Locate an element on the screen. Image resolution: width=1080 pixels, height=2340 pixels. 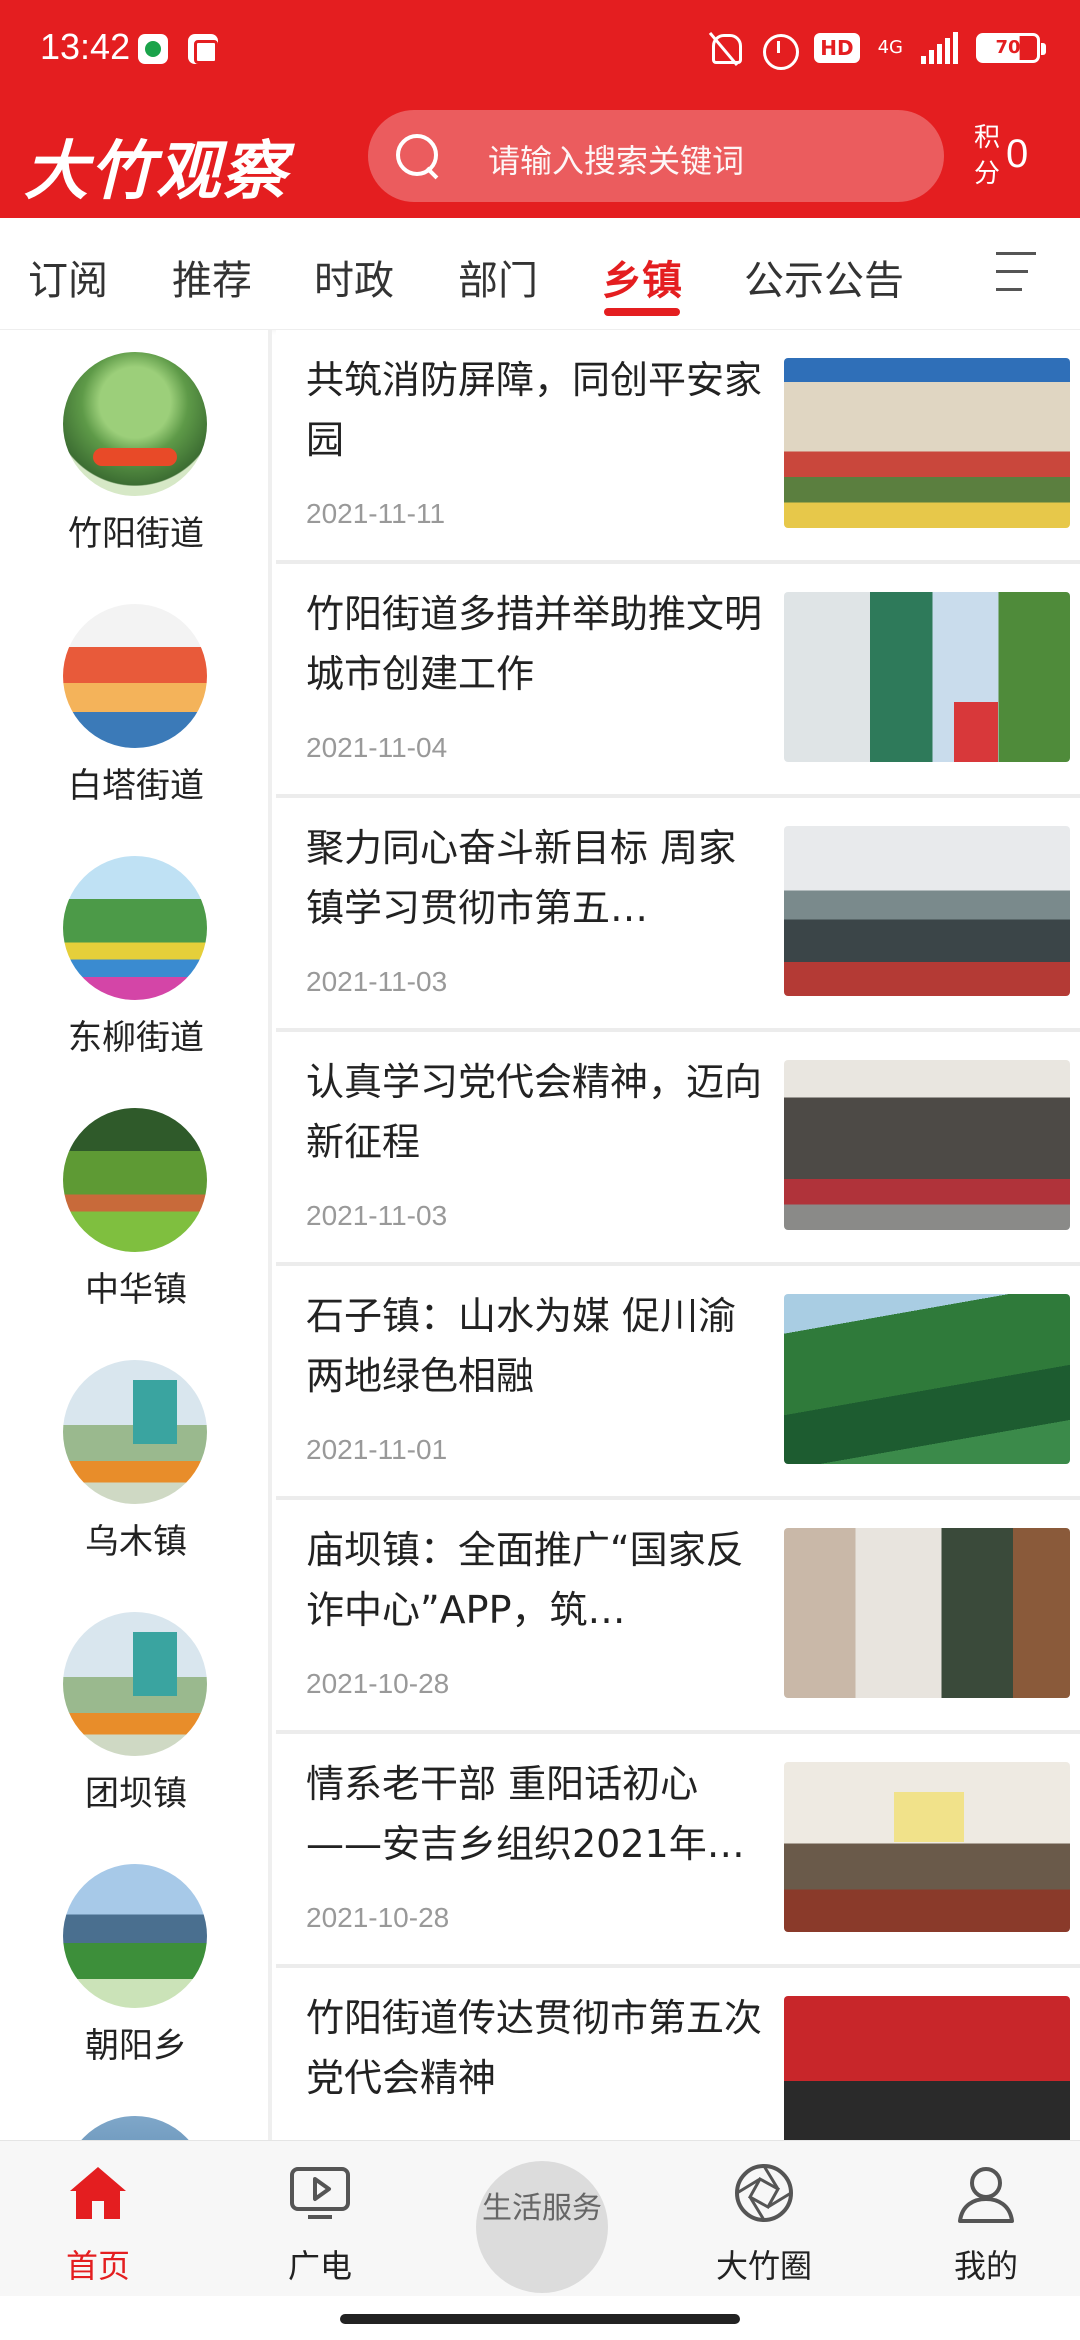
search-icon is located at coordinates (418, 156).